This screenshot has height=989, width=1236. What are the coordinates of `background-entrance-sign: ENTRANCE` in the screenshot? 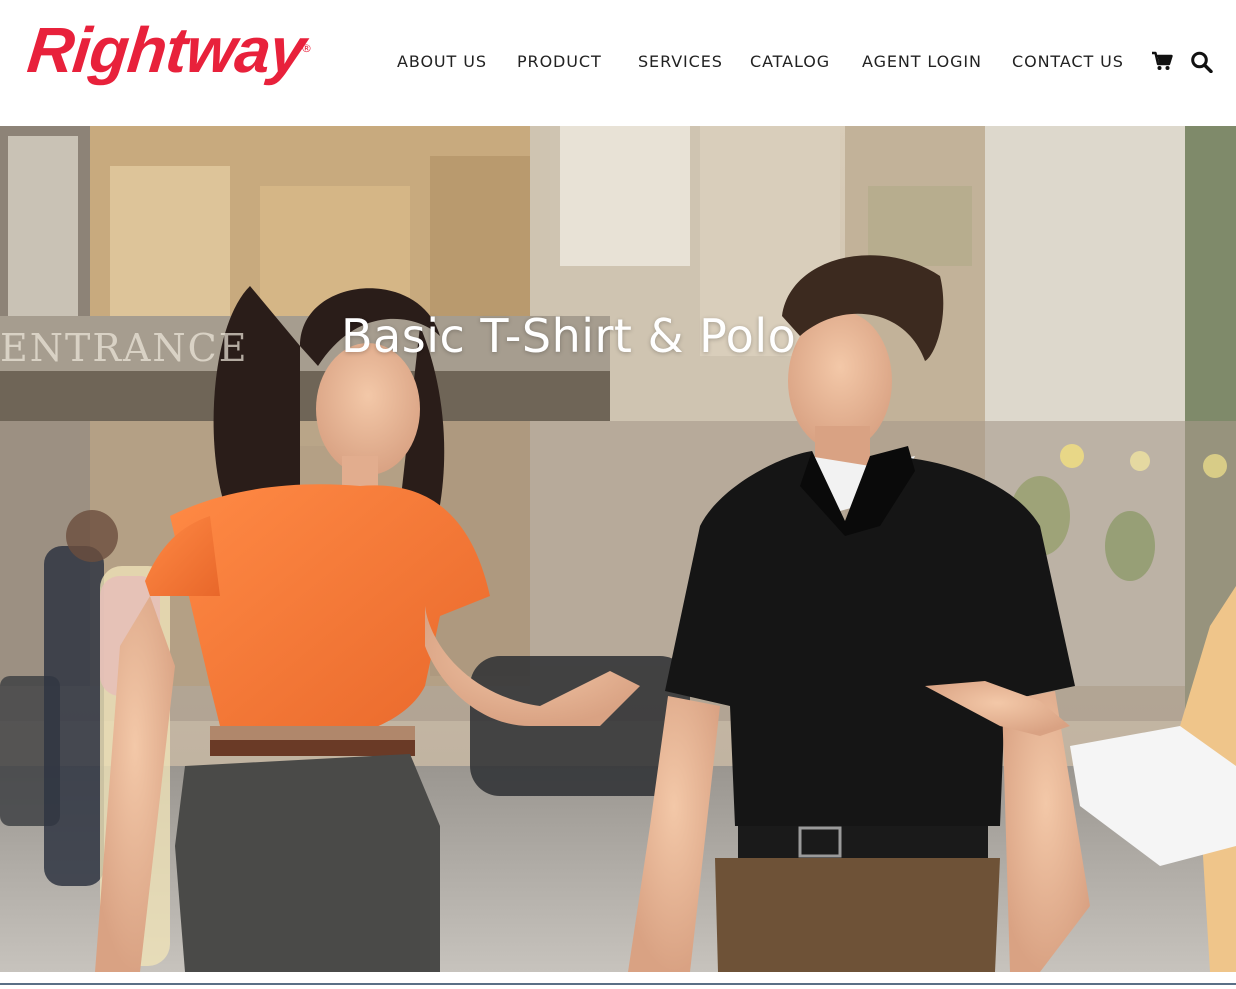 It's located at (124, 348).